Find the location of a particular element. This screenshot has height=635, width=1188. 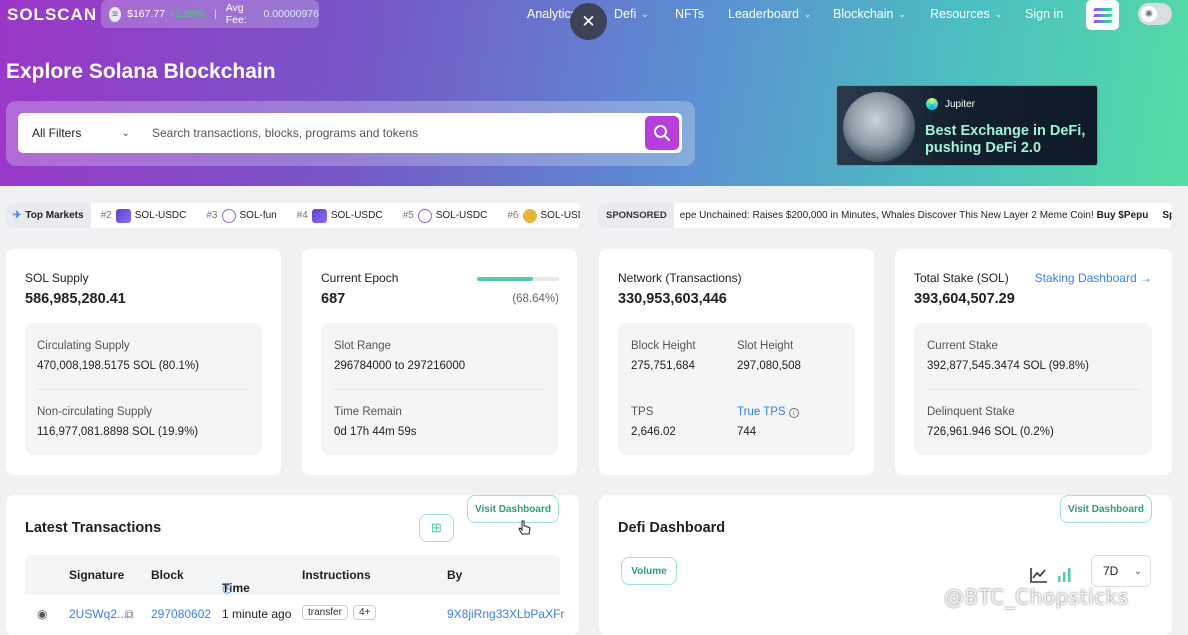

nav-leaderboard: Leaderboard ⌄ is located at coordinates (769, 14).